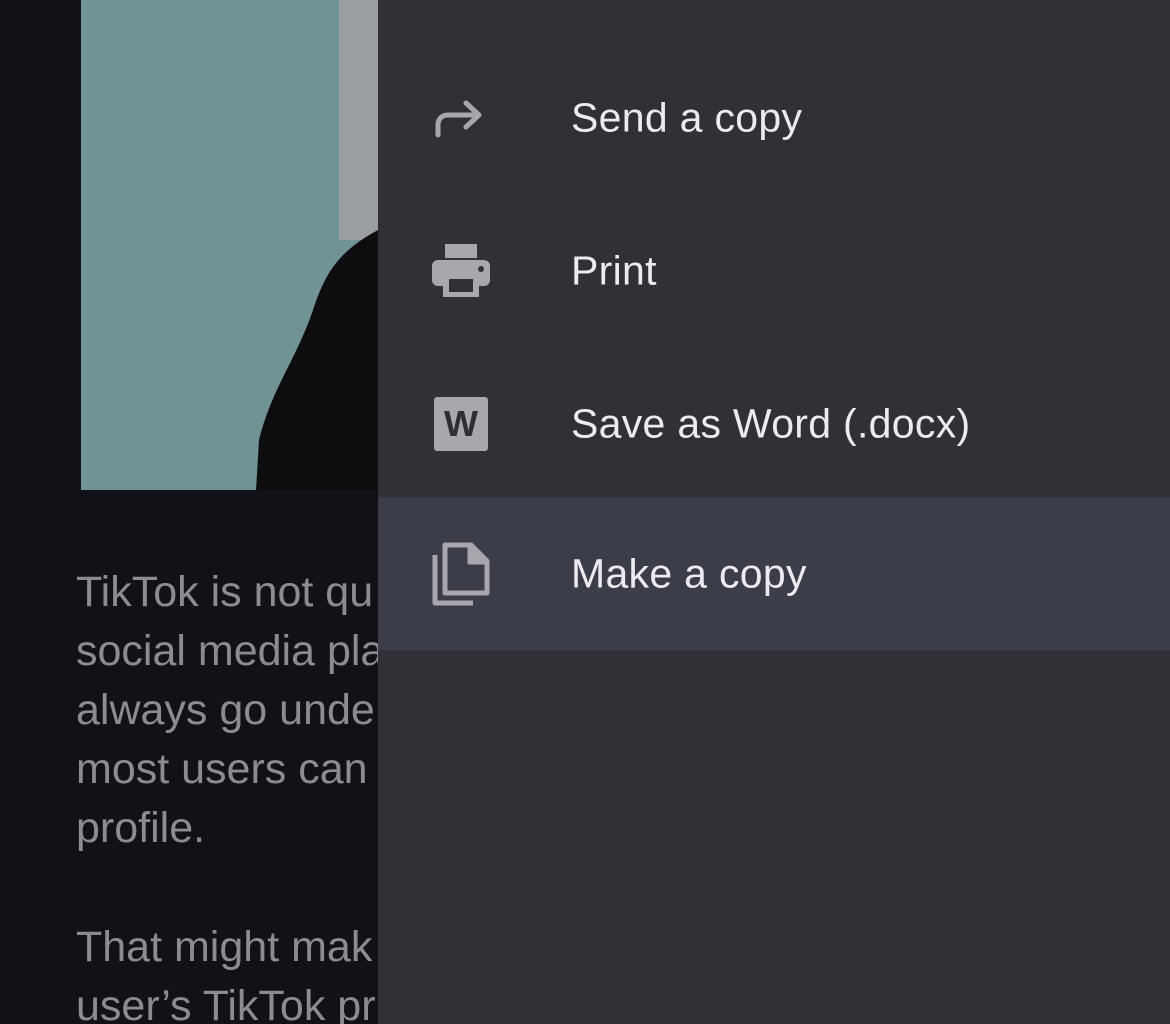 This screenshot has width=1170, height=1024. I want to click on send-a-copy-item: Send a copy, so click(774, 117).